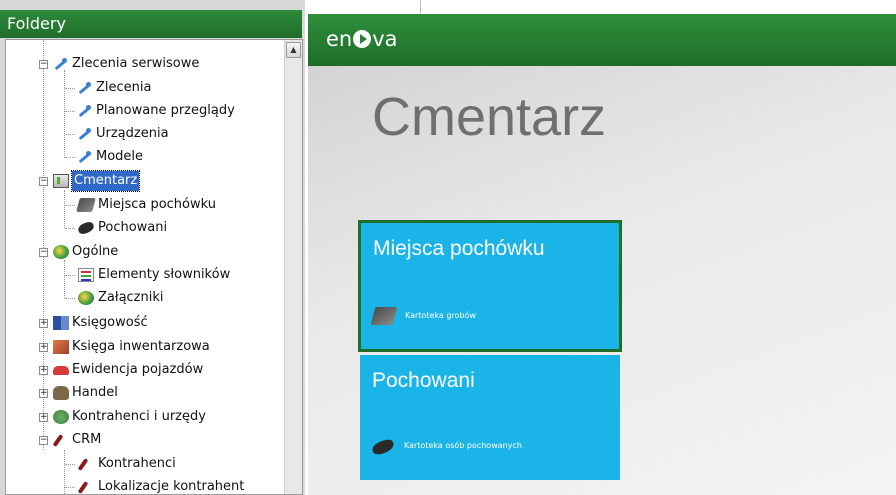 The image size is (896, 495). I want to click on logo-text-left: en, so click(339, 39).